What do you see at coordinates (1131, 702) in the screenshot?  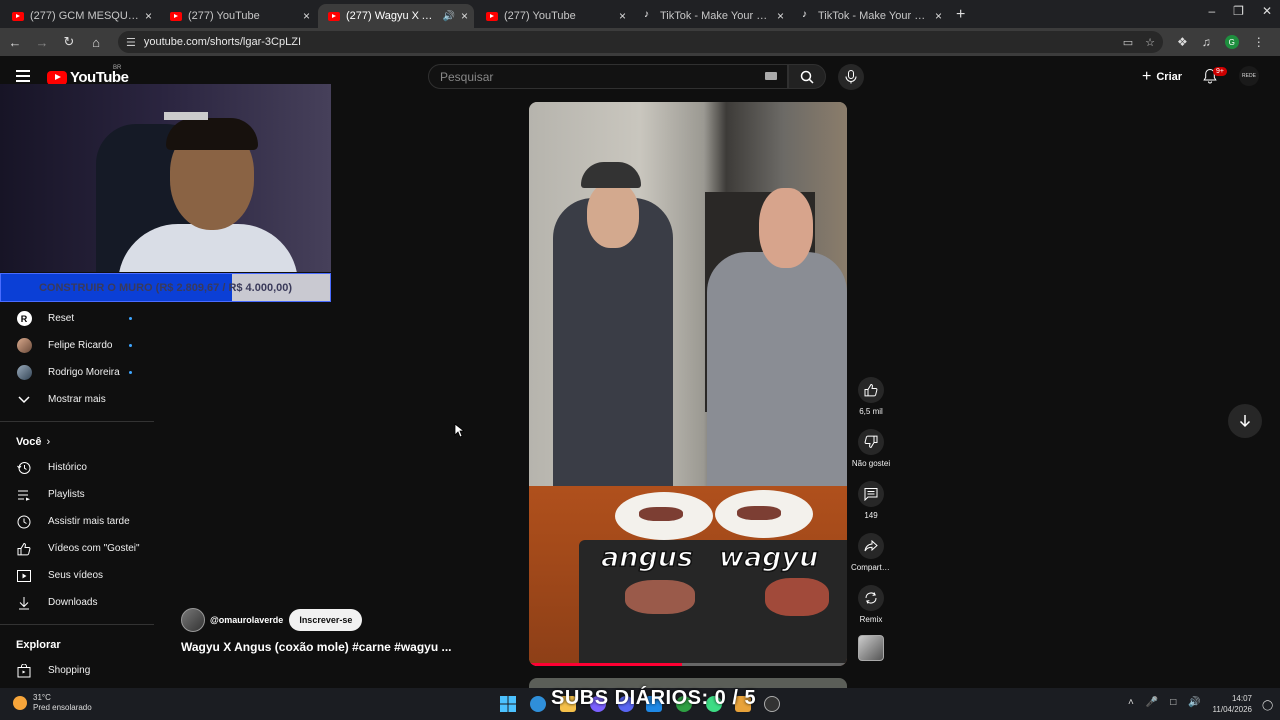 I see `chevron-up-icon: ˄` at bounding box center [1131, 702].